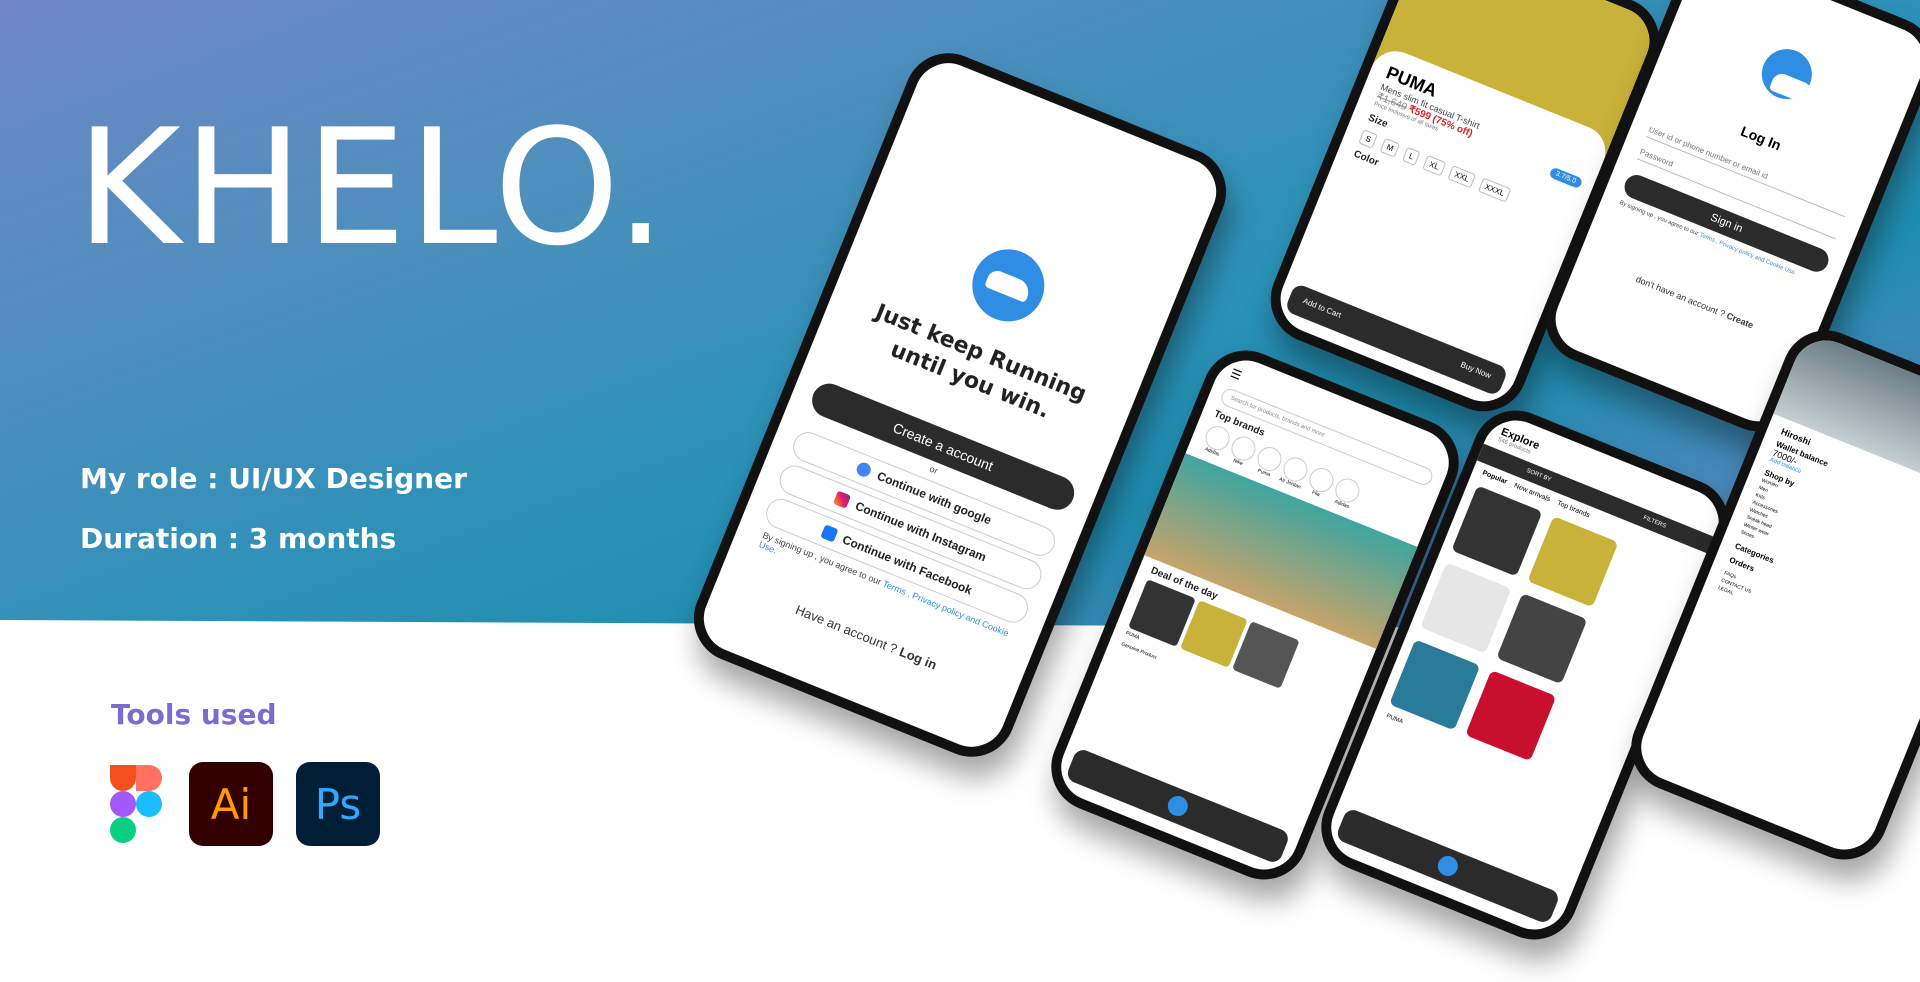 This screenshot has height=982, width=1920. I want to click on tools-title: Tools used, so click(194, 714).